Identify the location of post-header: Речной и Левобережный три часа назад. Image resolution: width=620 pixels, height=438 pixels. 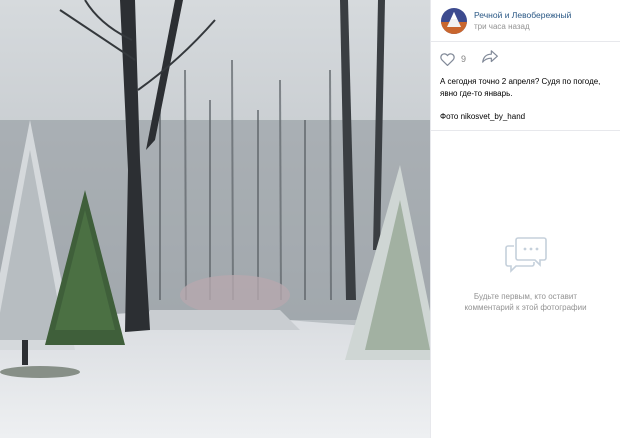
(525, 21).